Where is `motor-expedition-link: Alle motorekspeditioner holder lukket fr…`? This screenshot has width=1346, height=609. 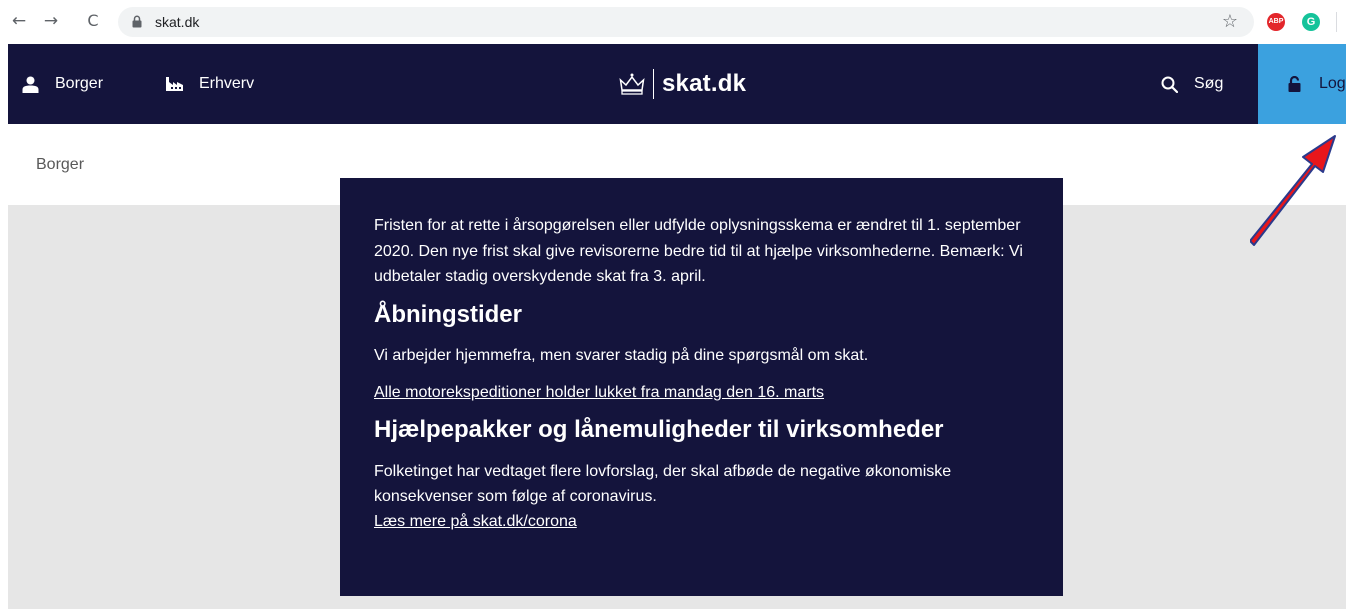 motor-expedition-link: Alle motorekspeditioner holder lukket fr… is located at coordinates (599, 392).